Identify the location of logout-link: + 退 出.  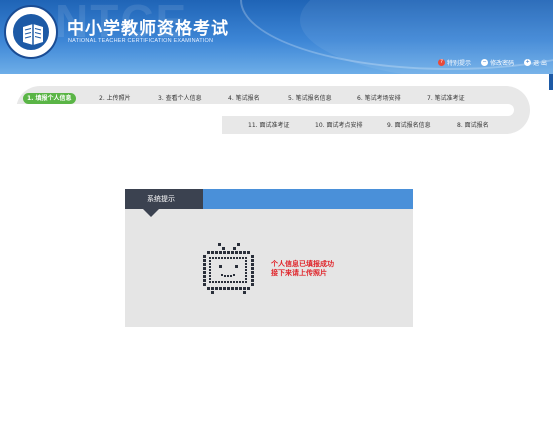
(535, 62).